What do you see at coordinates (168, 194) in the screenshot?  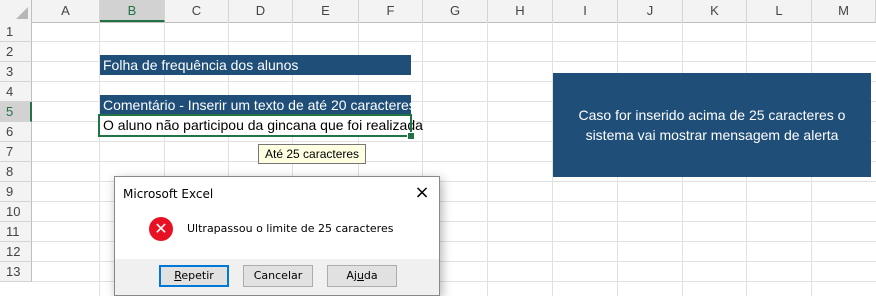 I see `dialog-title: Microsoft Excel` at bounding box center [168, 194].